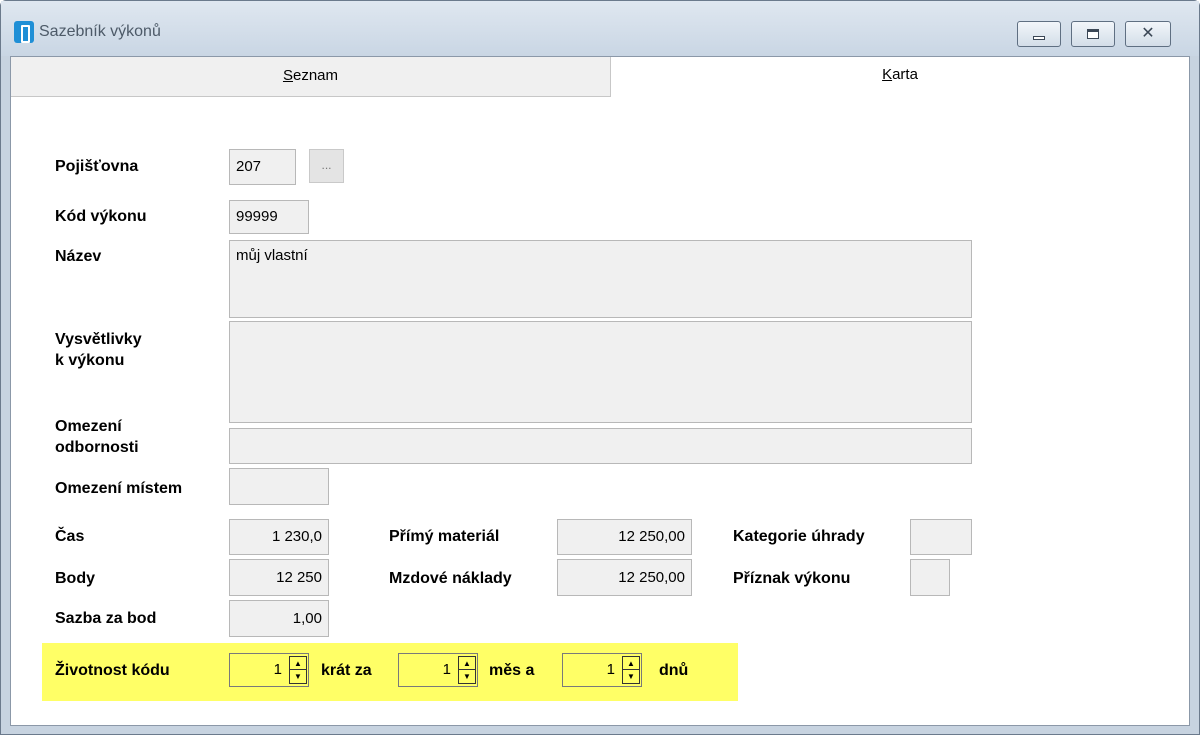 Image resolution: width=1200 pixels, height=735 pixels. I want to click on label-mzdove-naklady: Mzdové náklady, so click(450, 578).